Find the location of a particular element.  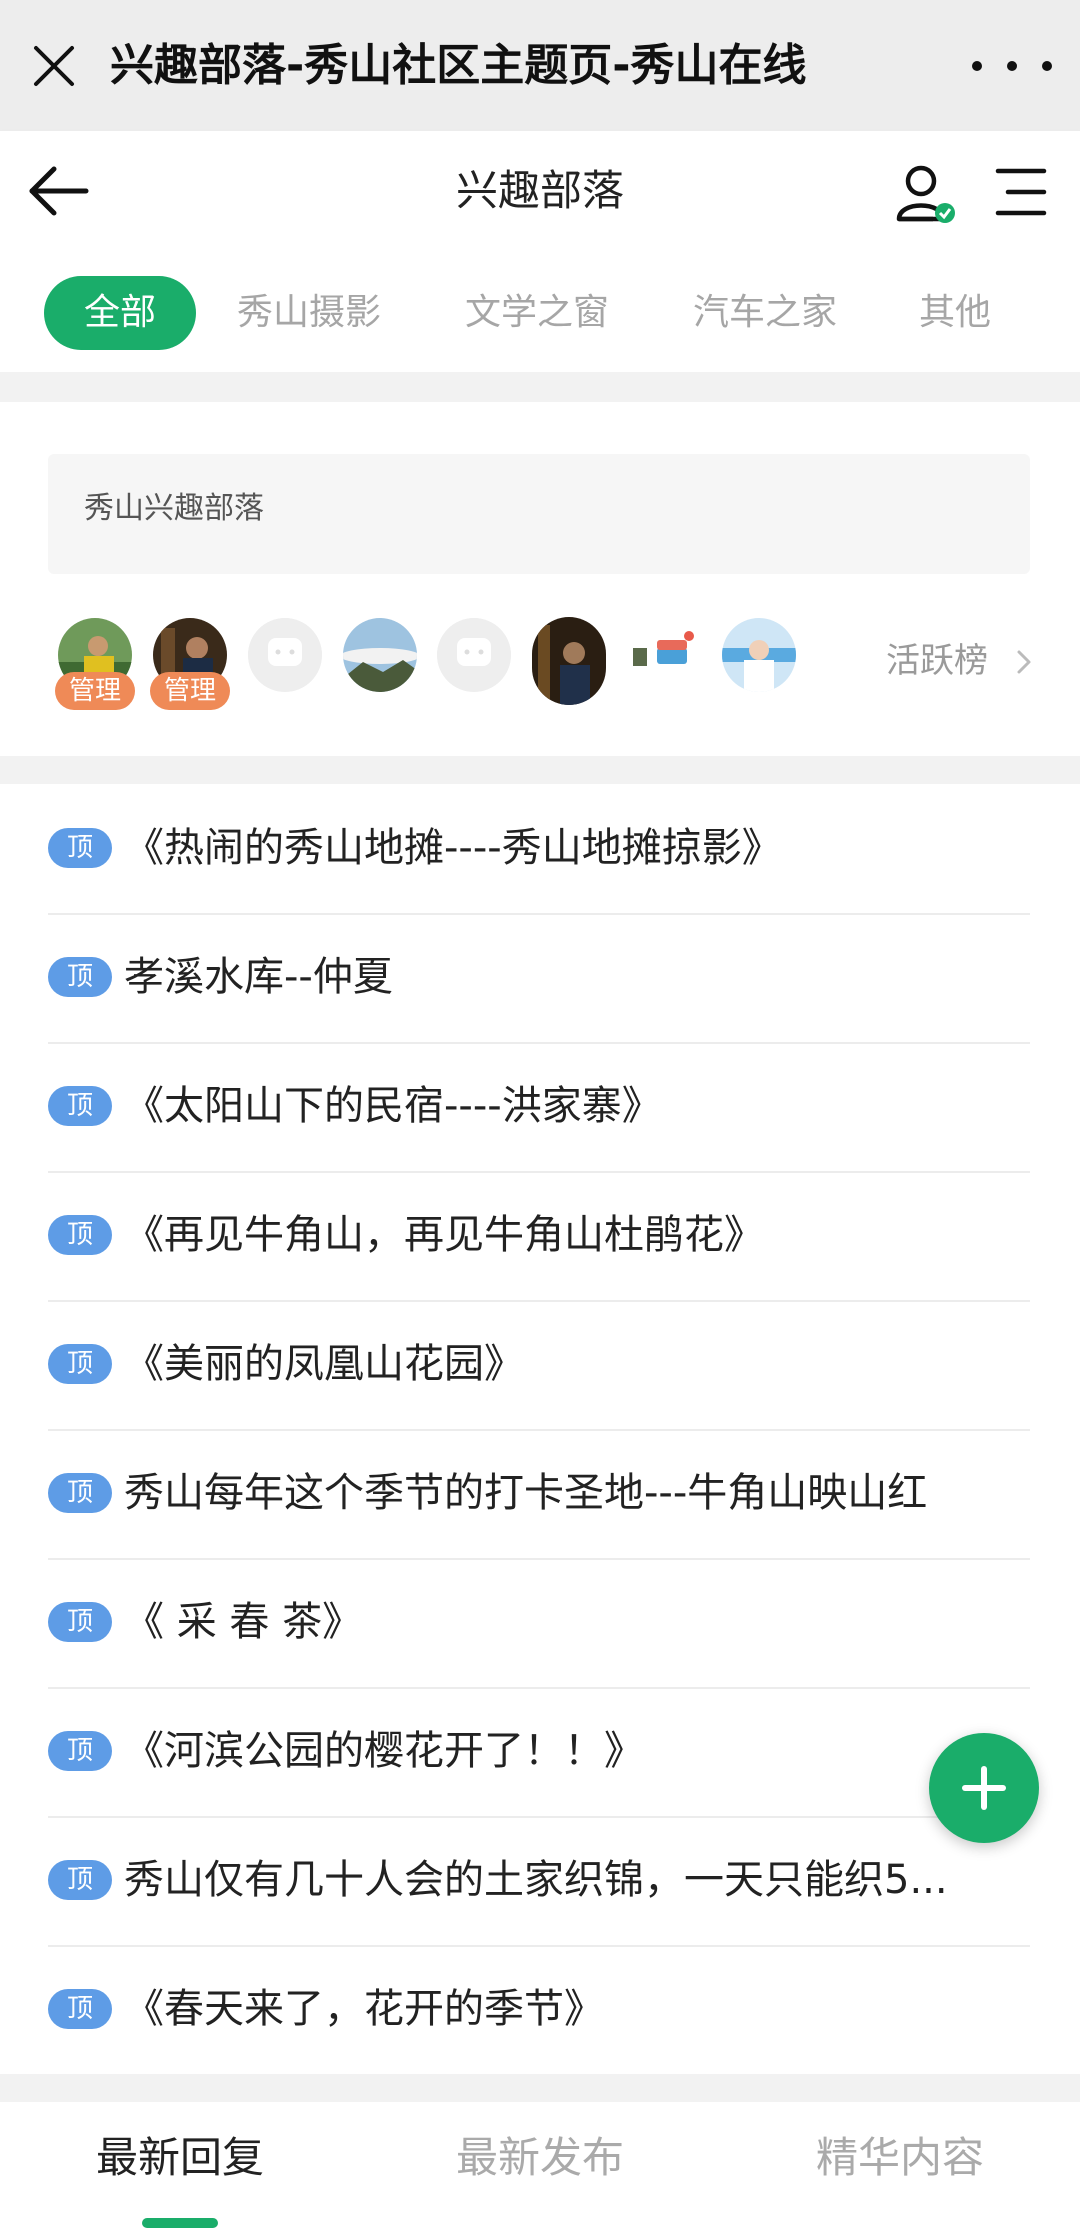

back-arrow-icon is located at coordinates (58, 191).